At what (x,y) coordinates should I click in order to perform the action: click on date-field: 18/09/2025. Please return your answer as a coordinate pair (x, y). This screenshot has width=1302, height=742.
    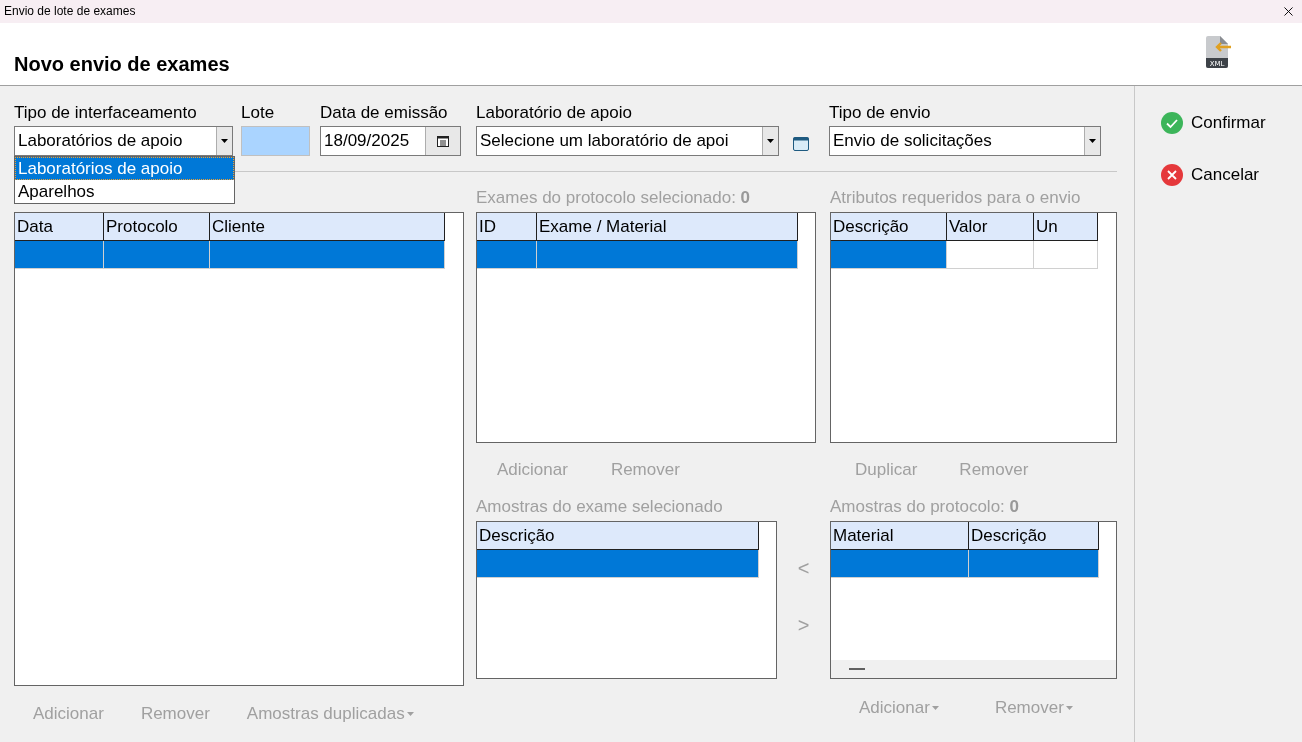
    Looking at the image, I should click on (390, 141).